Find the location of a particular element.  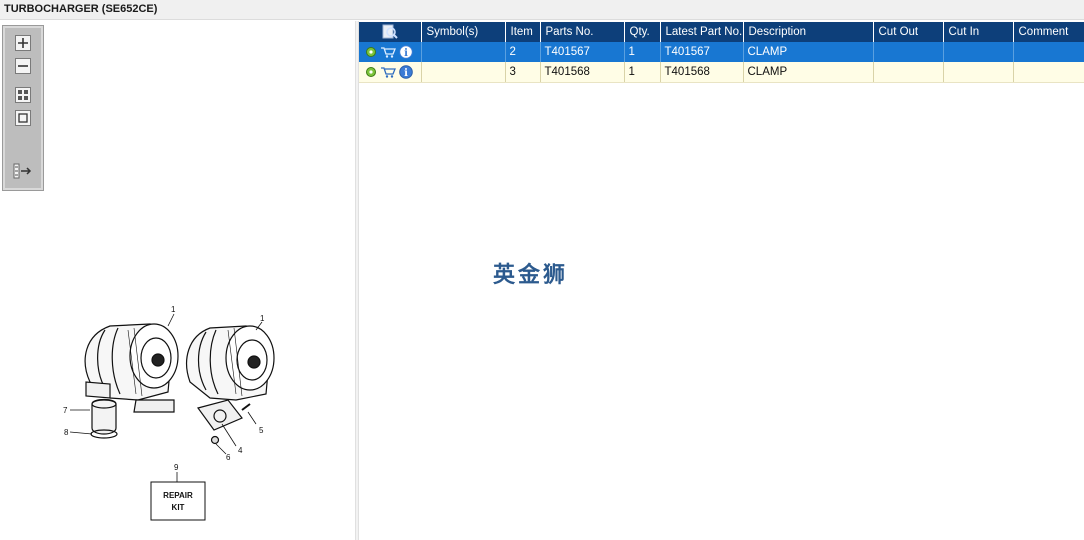

repair-kit-box: REPAIR KIT is located at coordinates (178, 501).